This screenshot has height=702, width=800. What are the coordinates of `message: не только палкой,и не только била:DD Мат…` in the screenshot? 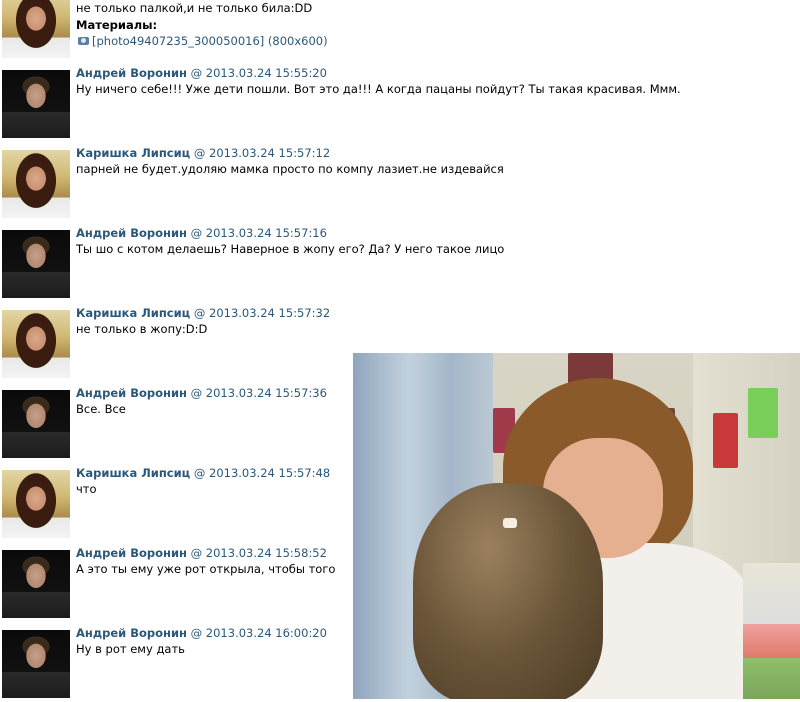 It's located at (400, 35).